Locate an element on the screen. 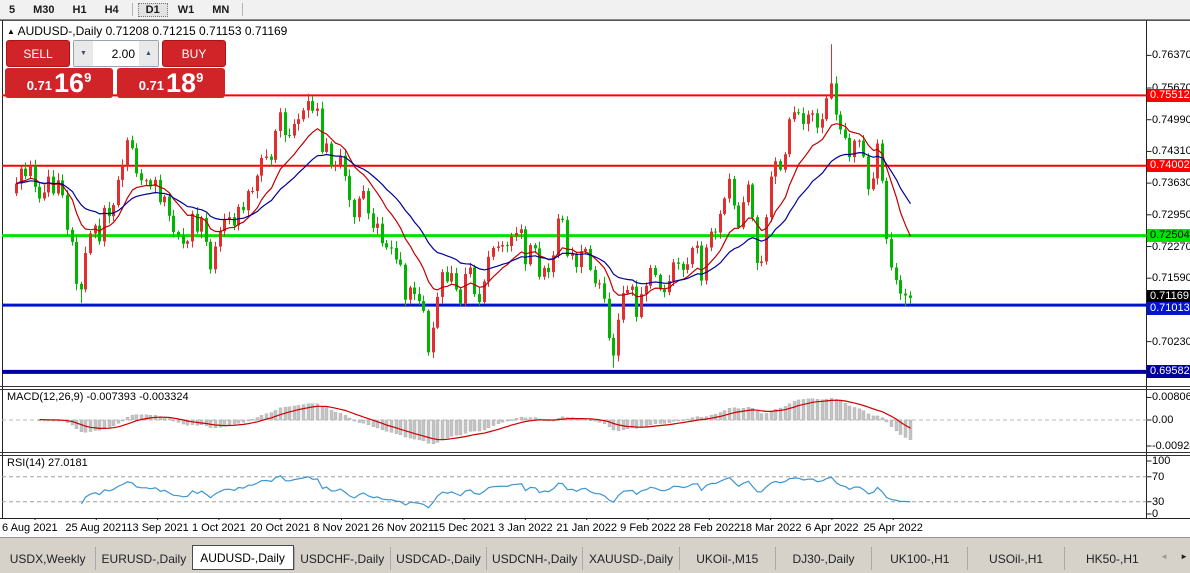 The image size is (1190, 573). date-label: 6 Apr 2022 is located at coordinates (832, 528).